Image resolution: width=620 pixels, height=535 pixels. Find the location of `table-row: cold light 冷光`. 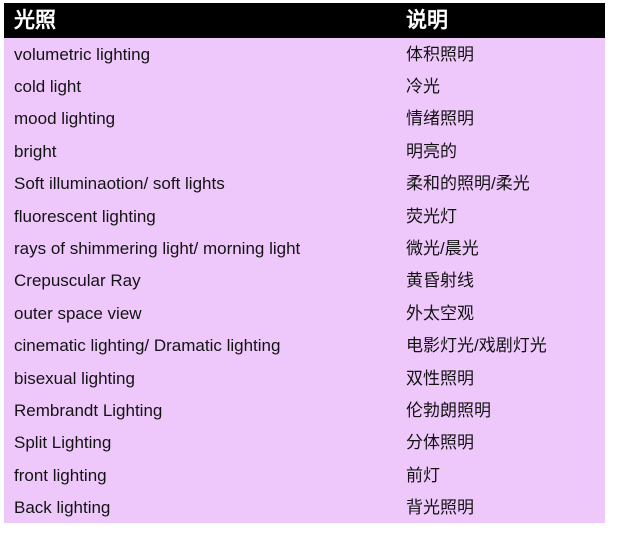

table-row: cold light 冷光 is located at coordinates (304, 86).